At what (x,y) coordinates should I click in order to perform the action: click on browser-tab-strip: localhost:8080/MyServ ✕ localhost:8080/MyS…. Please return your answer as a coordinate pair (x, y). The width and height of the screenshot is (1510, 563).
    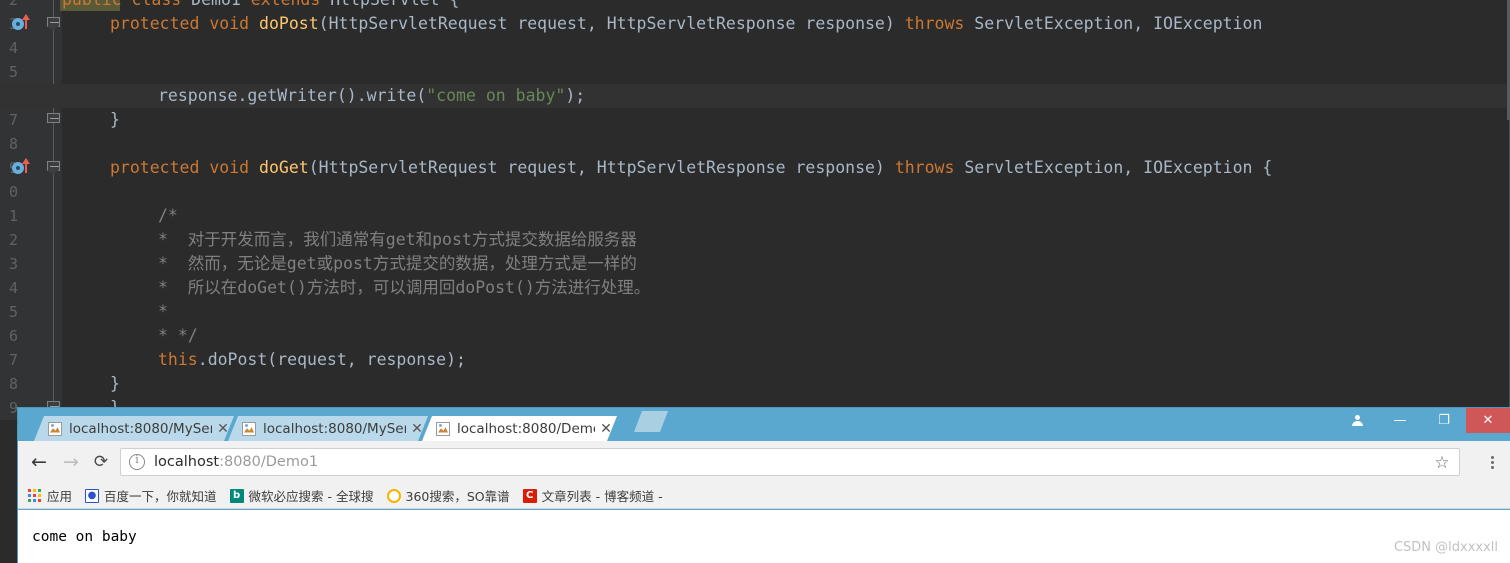
    Looking at the image, I should click on (764, 428).